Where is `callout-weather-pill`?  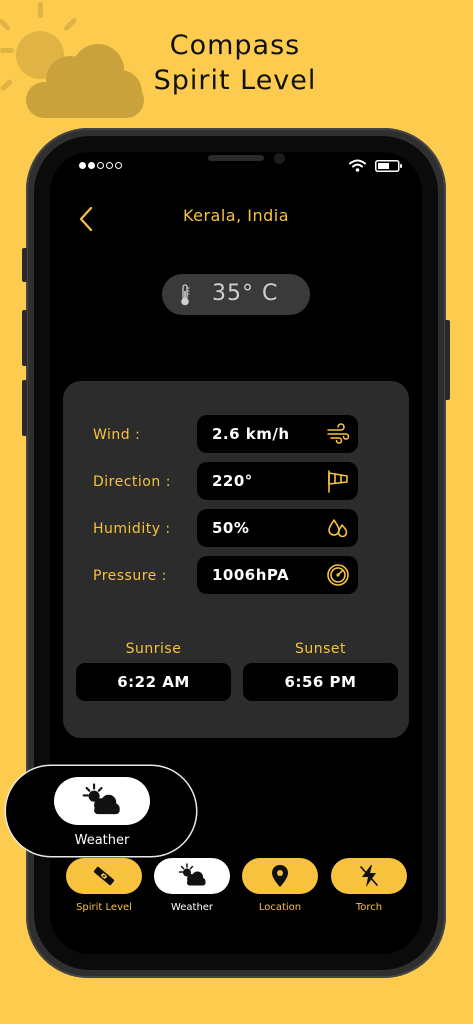
callout-weather-pill is located at coordinates (102, 801).